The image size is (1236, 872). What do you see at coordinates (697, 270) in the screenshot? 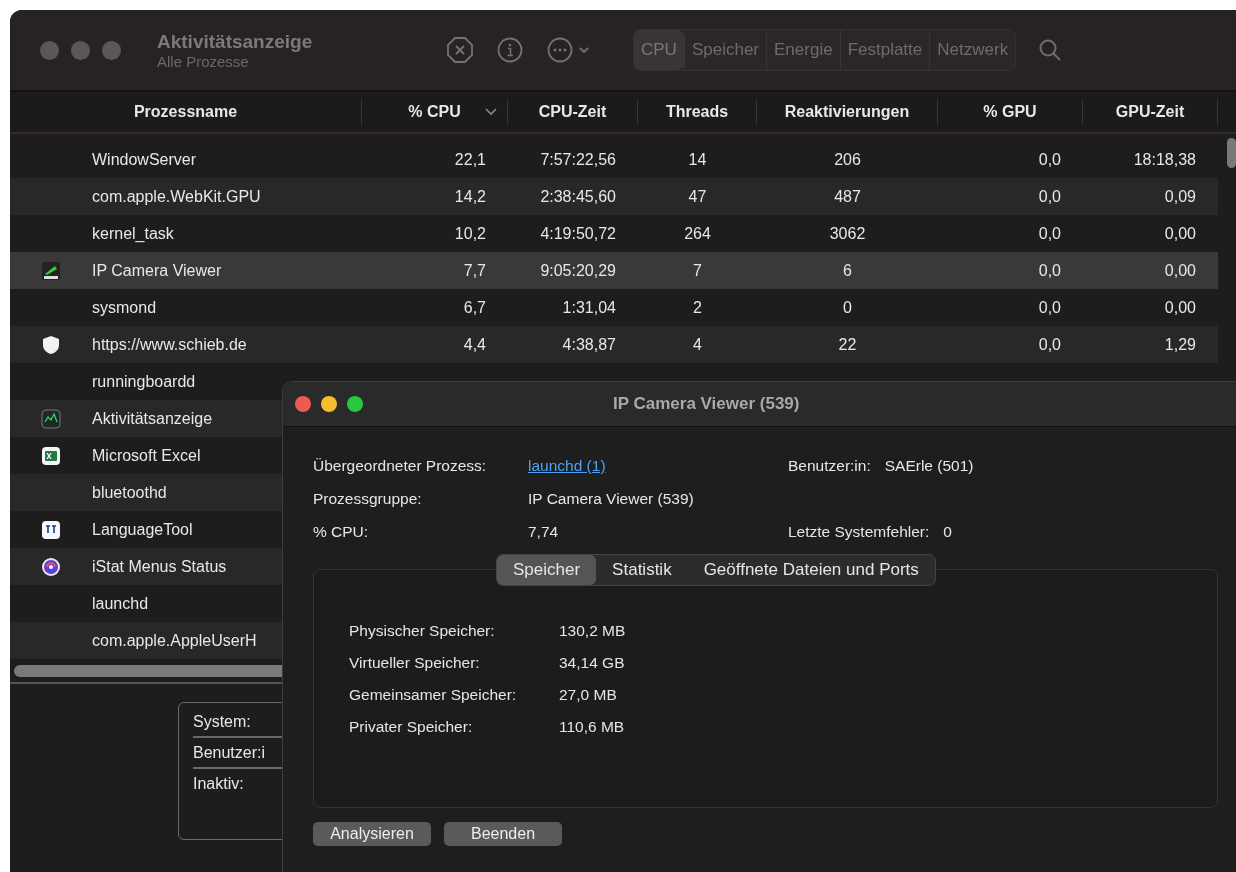
I see `table-cell-text: 7` at bounding box center [697, 270].